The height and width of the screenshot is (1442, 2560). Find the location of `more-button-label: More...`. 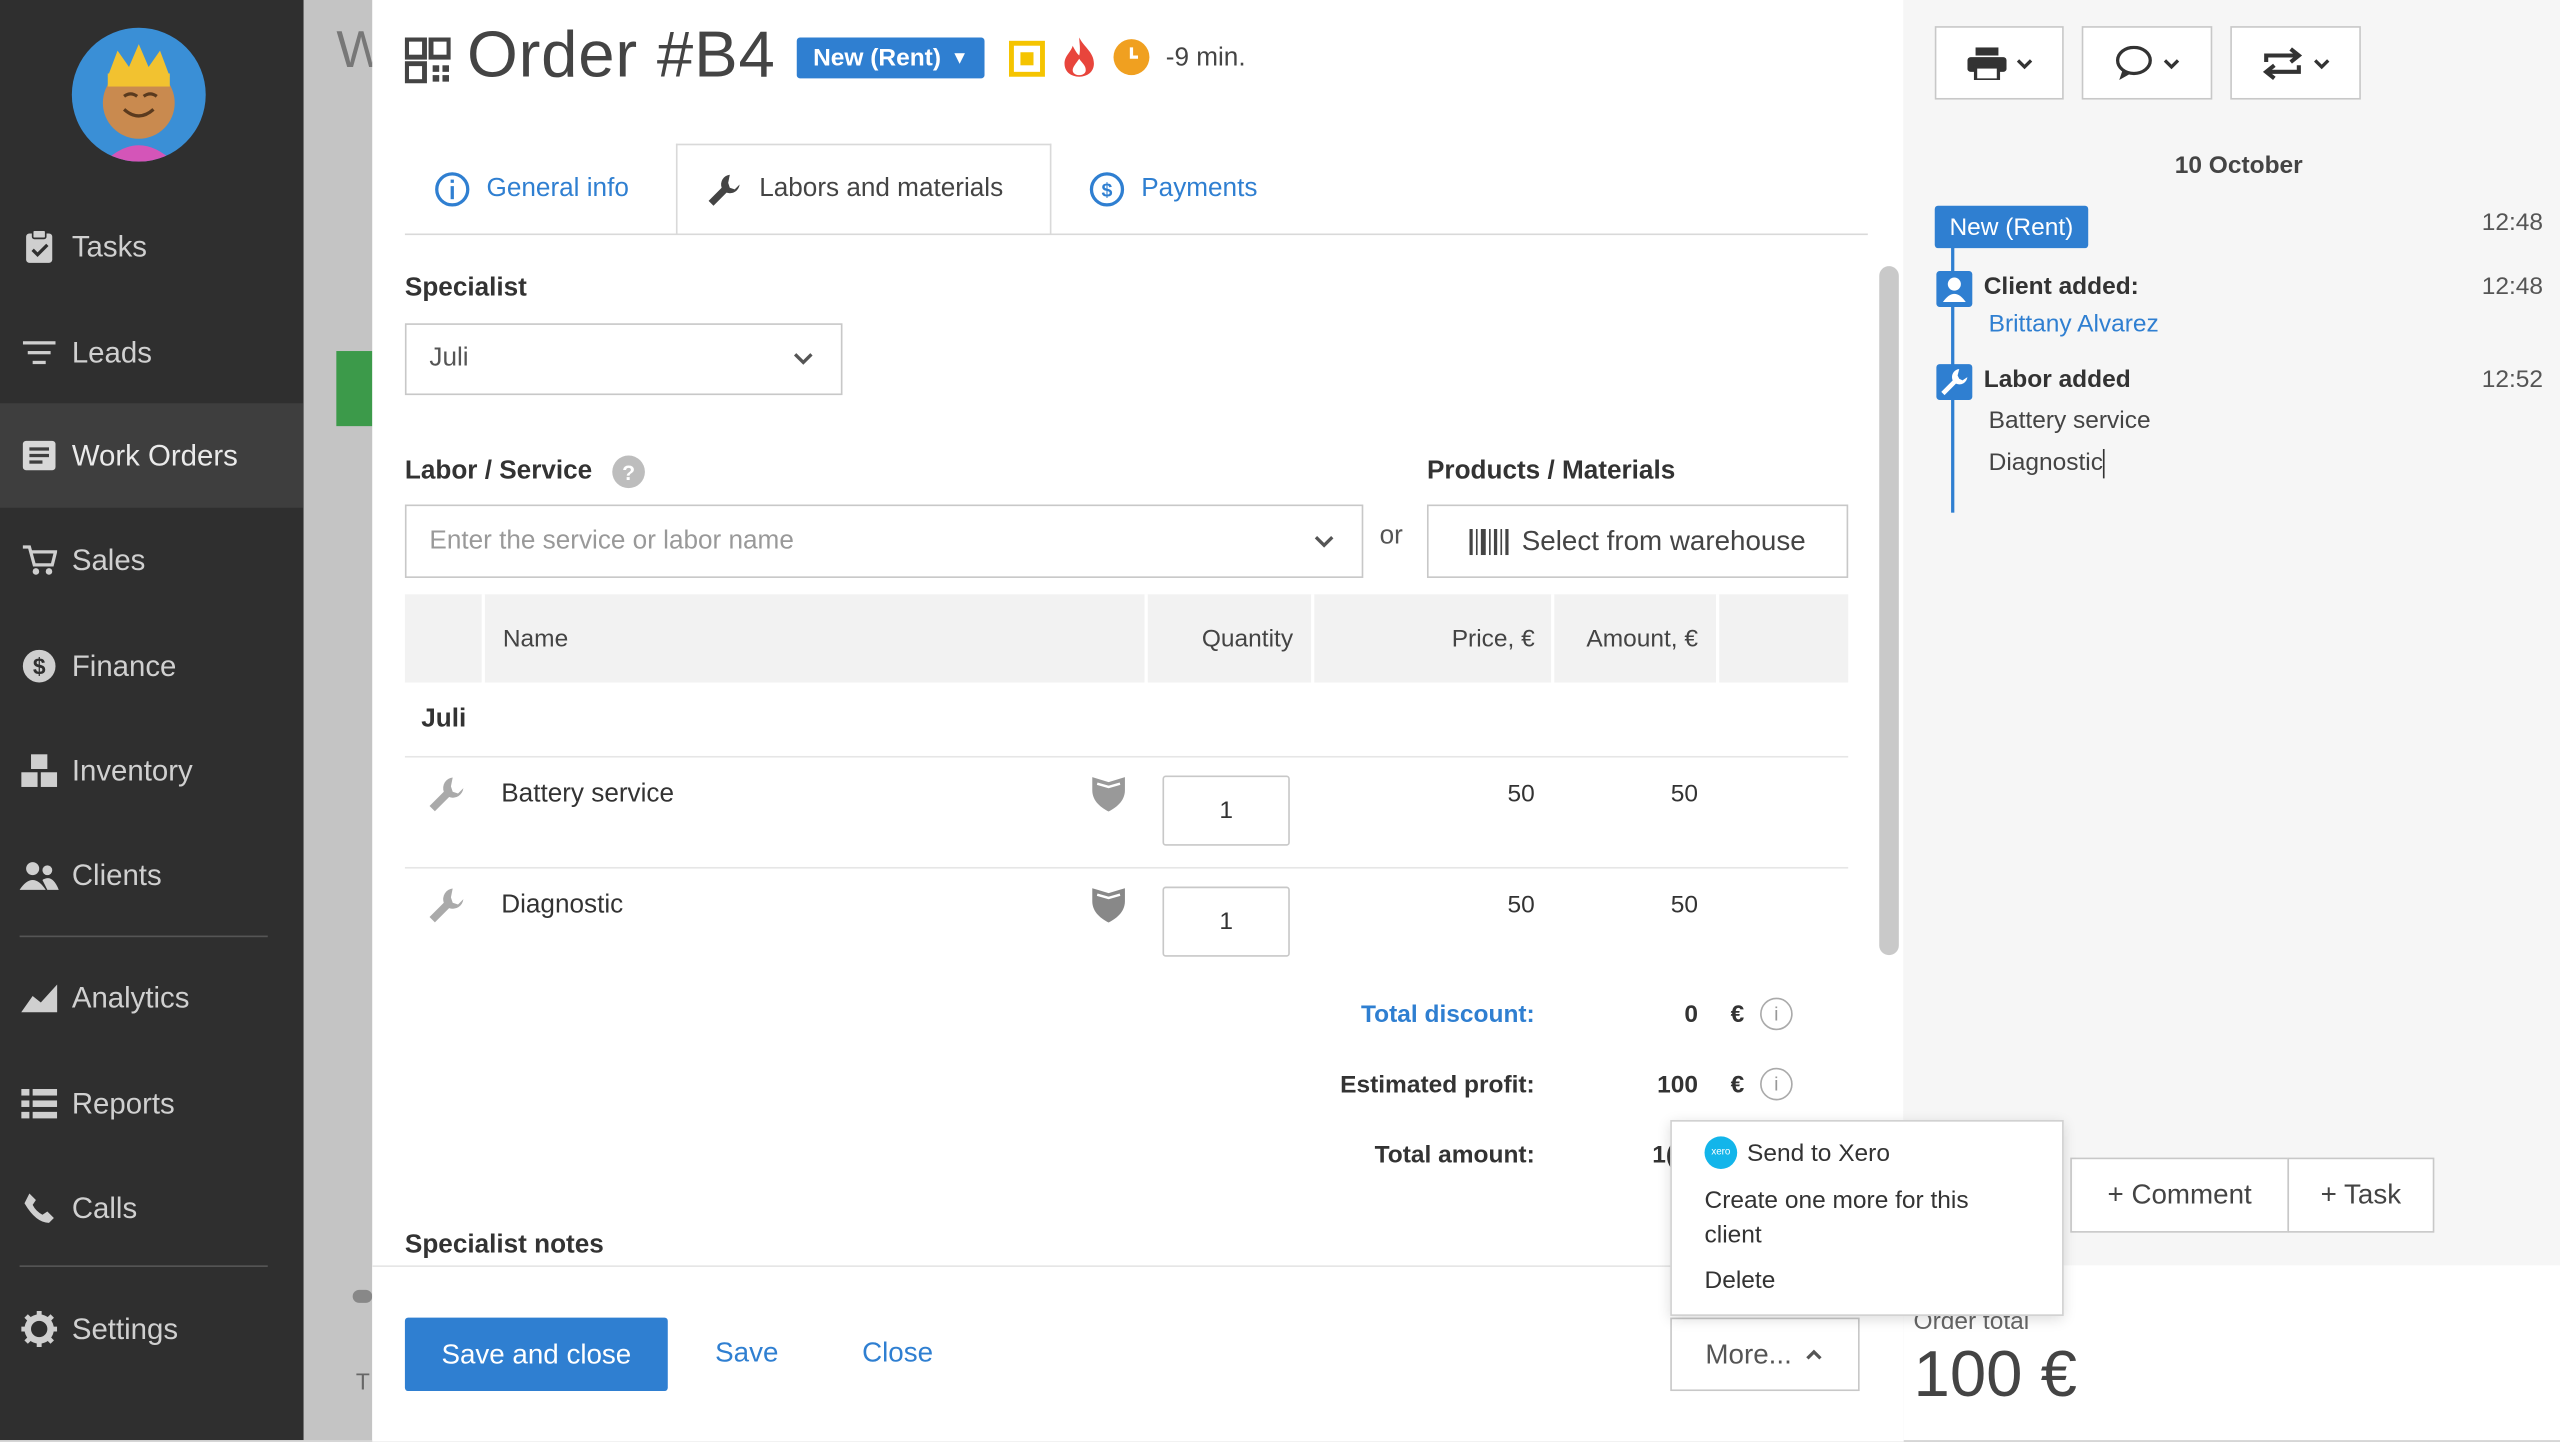

more-button-label: More... is located at coordinates (1748, 1353).